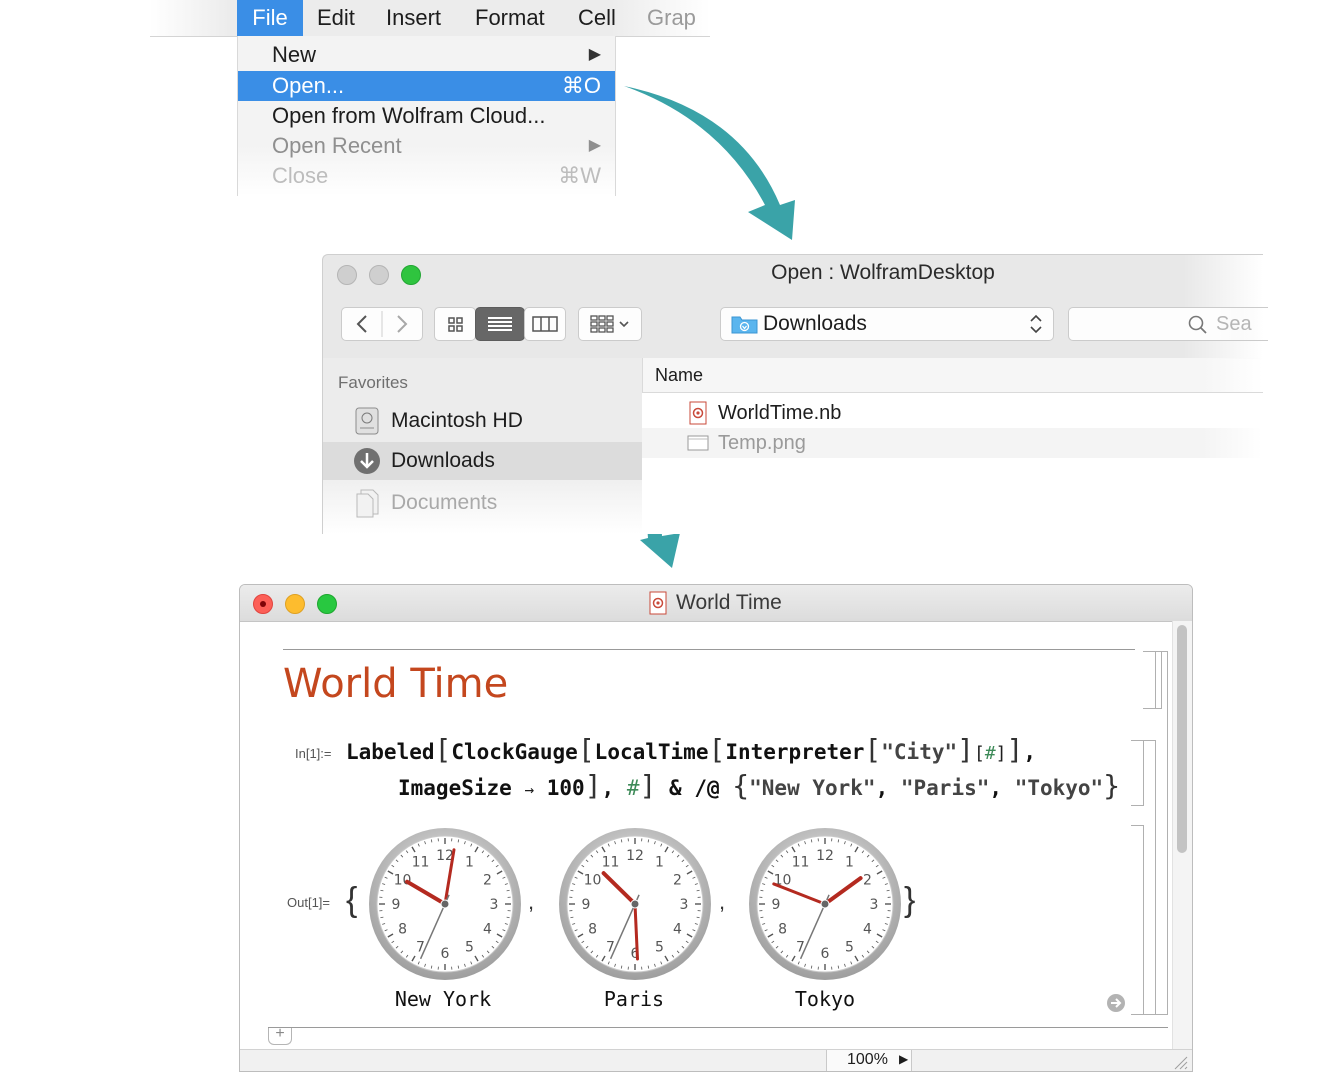 The height and width of the screenshot is (1072, 1340). Describe the element at coordinates (308, 902) in the screenshot. I see `output-label: Out[1]=` at that location.